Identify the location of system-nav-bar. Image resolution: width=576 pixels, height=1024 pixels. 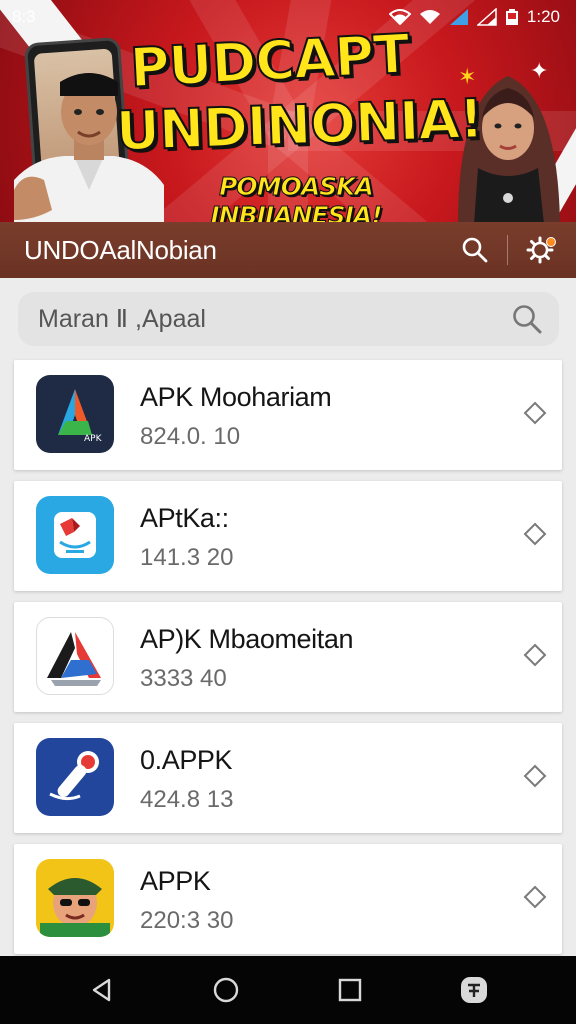
(288, 990).